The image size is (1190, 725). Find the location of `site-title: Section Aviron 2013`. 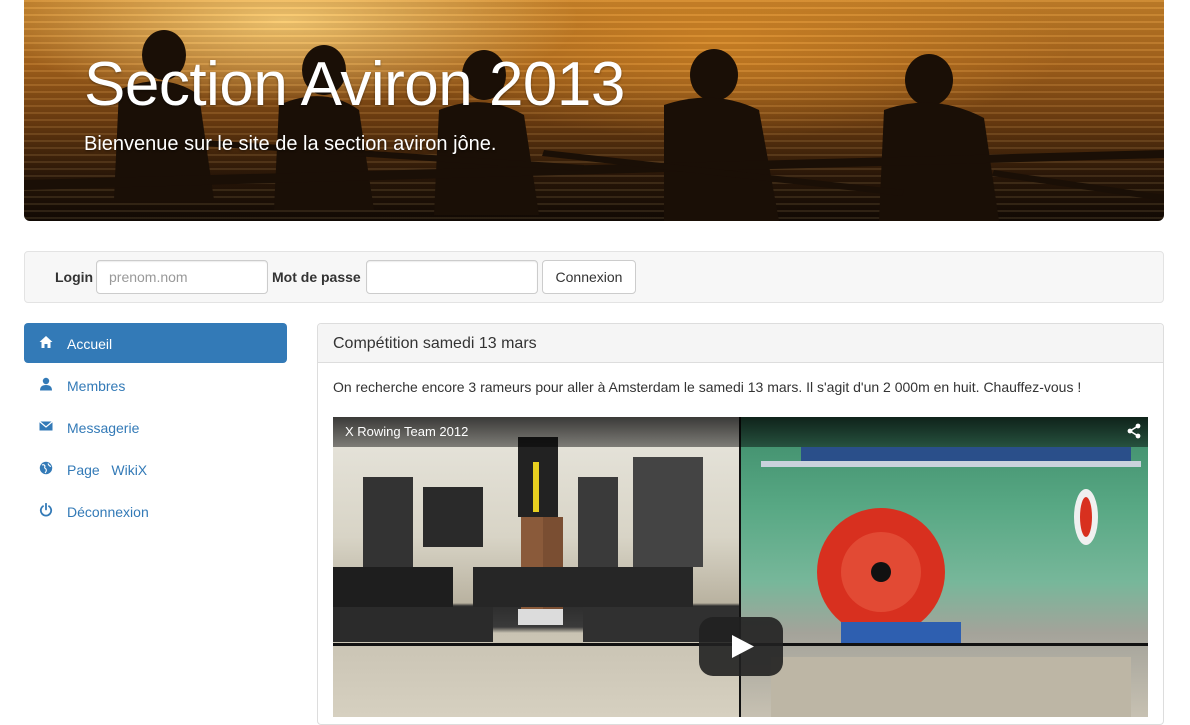

site-title: Section Aviron 2013 is located at coordinates (354, 84).